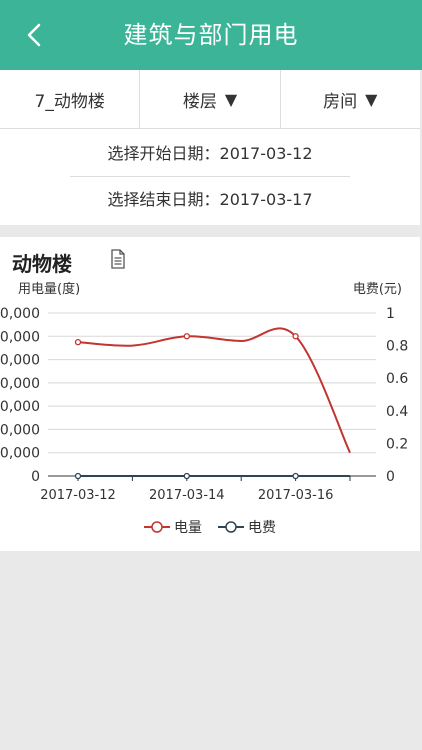 This screenshot has width=422, height=750. What do you see at coordinates (157, 527) in the screenshot?
I see `electricity-legend-marker` at bounding box center [157, 527].